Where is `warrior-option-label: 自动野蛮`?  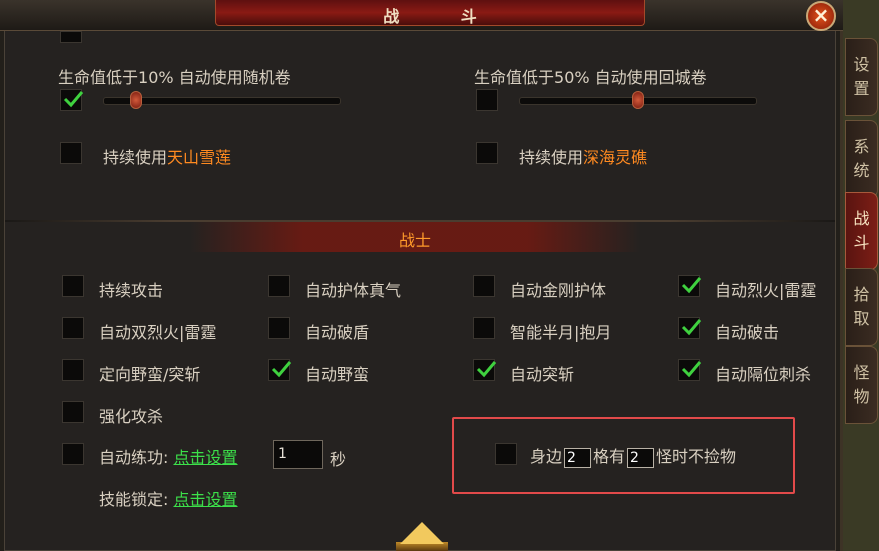
warrior-option-label: 自动野蛮 is located at coordinates (337, 374).